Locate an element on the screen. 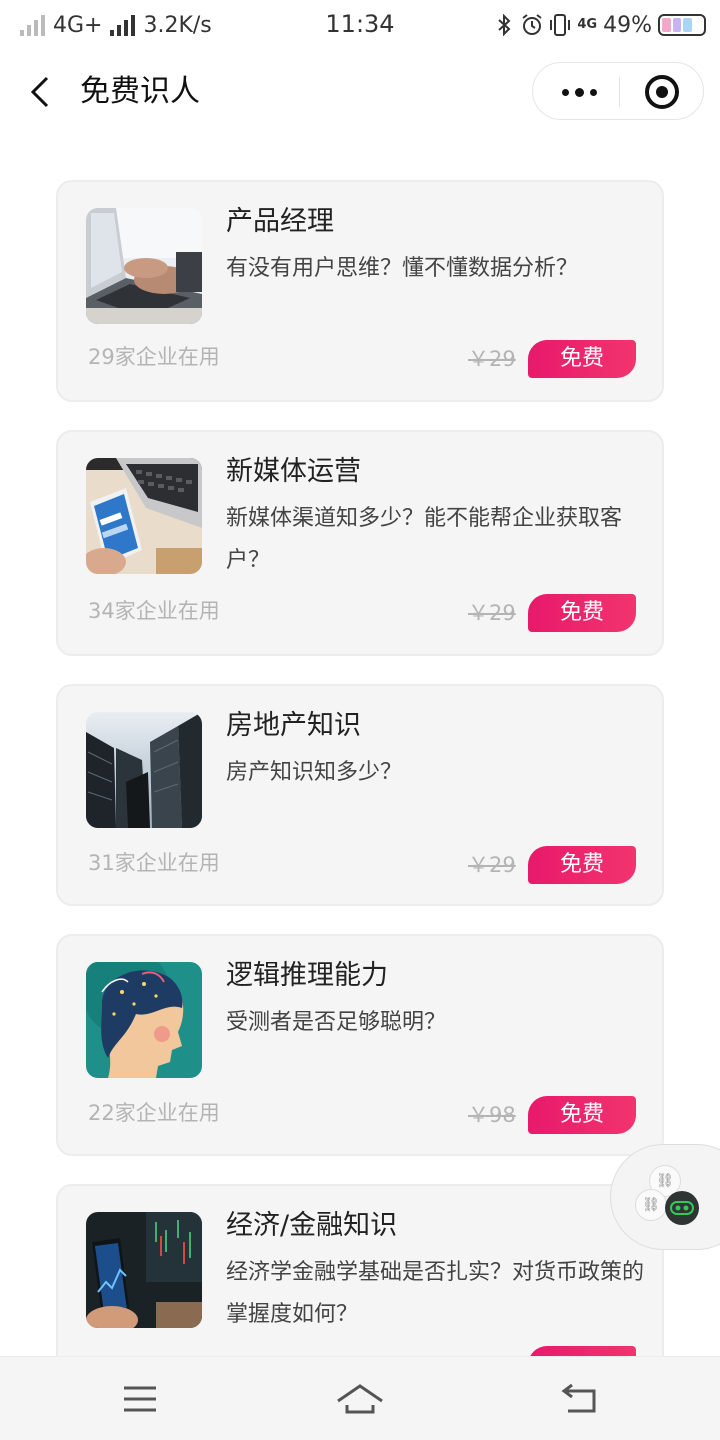 The image size is (720, 1440). alarm-icon is located at coordinates (532, 25).